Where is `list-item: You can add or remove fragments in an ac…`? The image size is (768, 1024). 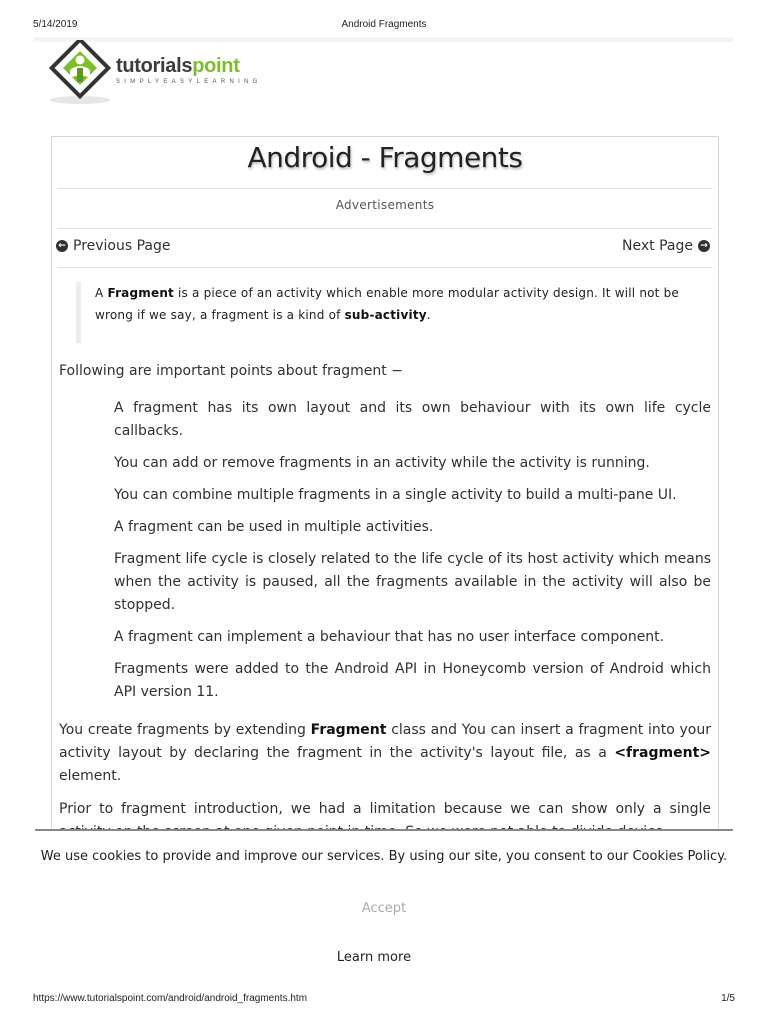
list-item: You can add or remove fragments in an ac… is located at coordinates (382, 463).